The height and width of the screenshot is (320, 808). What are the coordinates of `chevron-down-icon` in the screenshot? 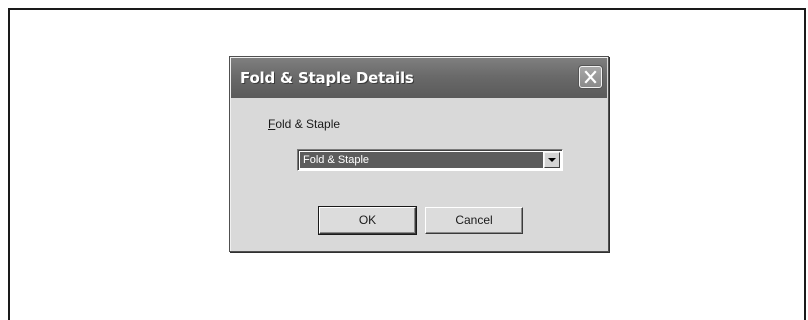 It's located at (552, 160).